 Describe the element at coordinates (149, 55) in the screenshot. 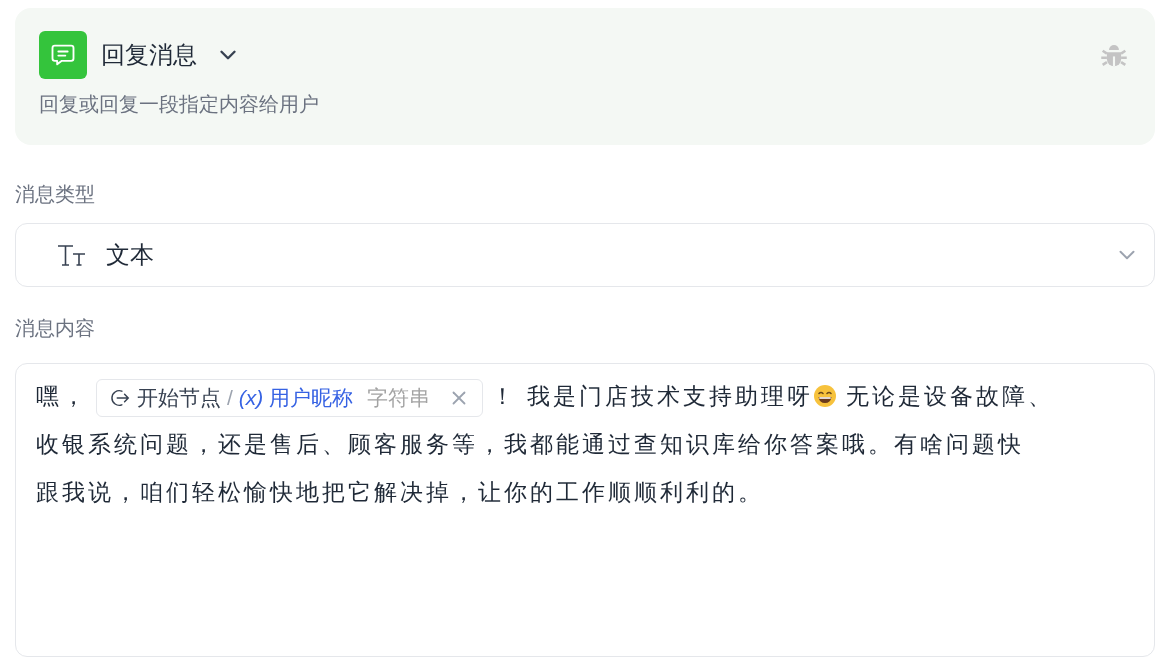

I see `node-title: 回复消息` at that location.